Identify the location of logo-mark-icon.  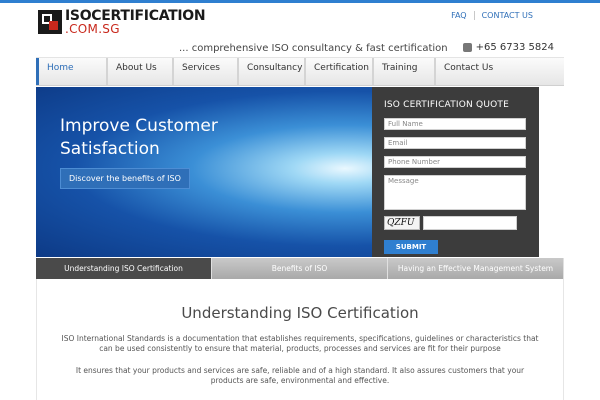
(50, 22).